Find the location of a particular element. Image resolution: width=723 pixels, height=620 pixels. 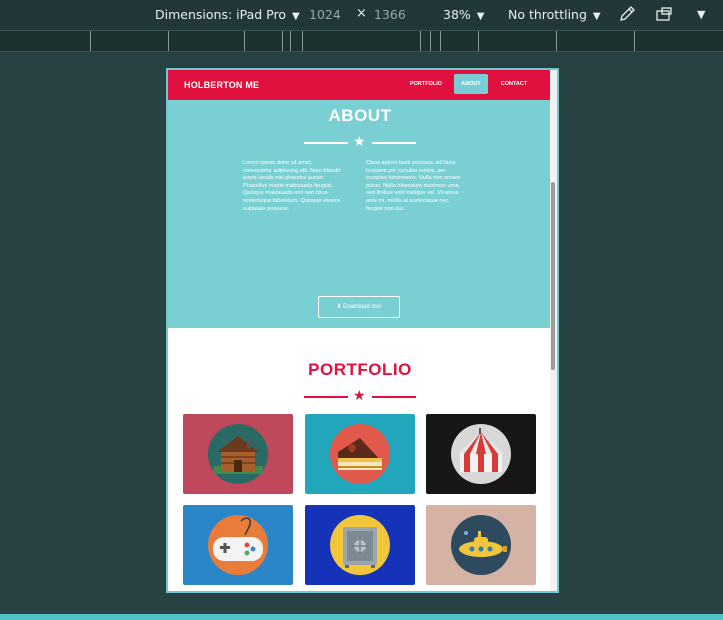

nav-link-about: ABOUT is located at coordinates (471, 84).